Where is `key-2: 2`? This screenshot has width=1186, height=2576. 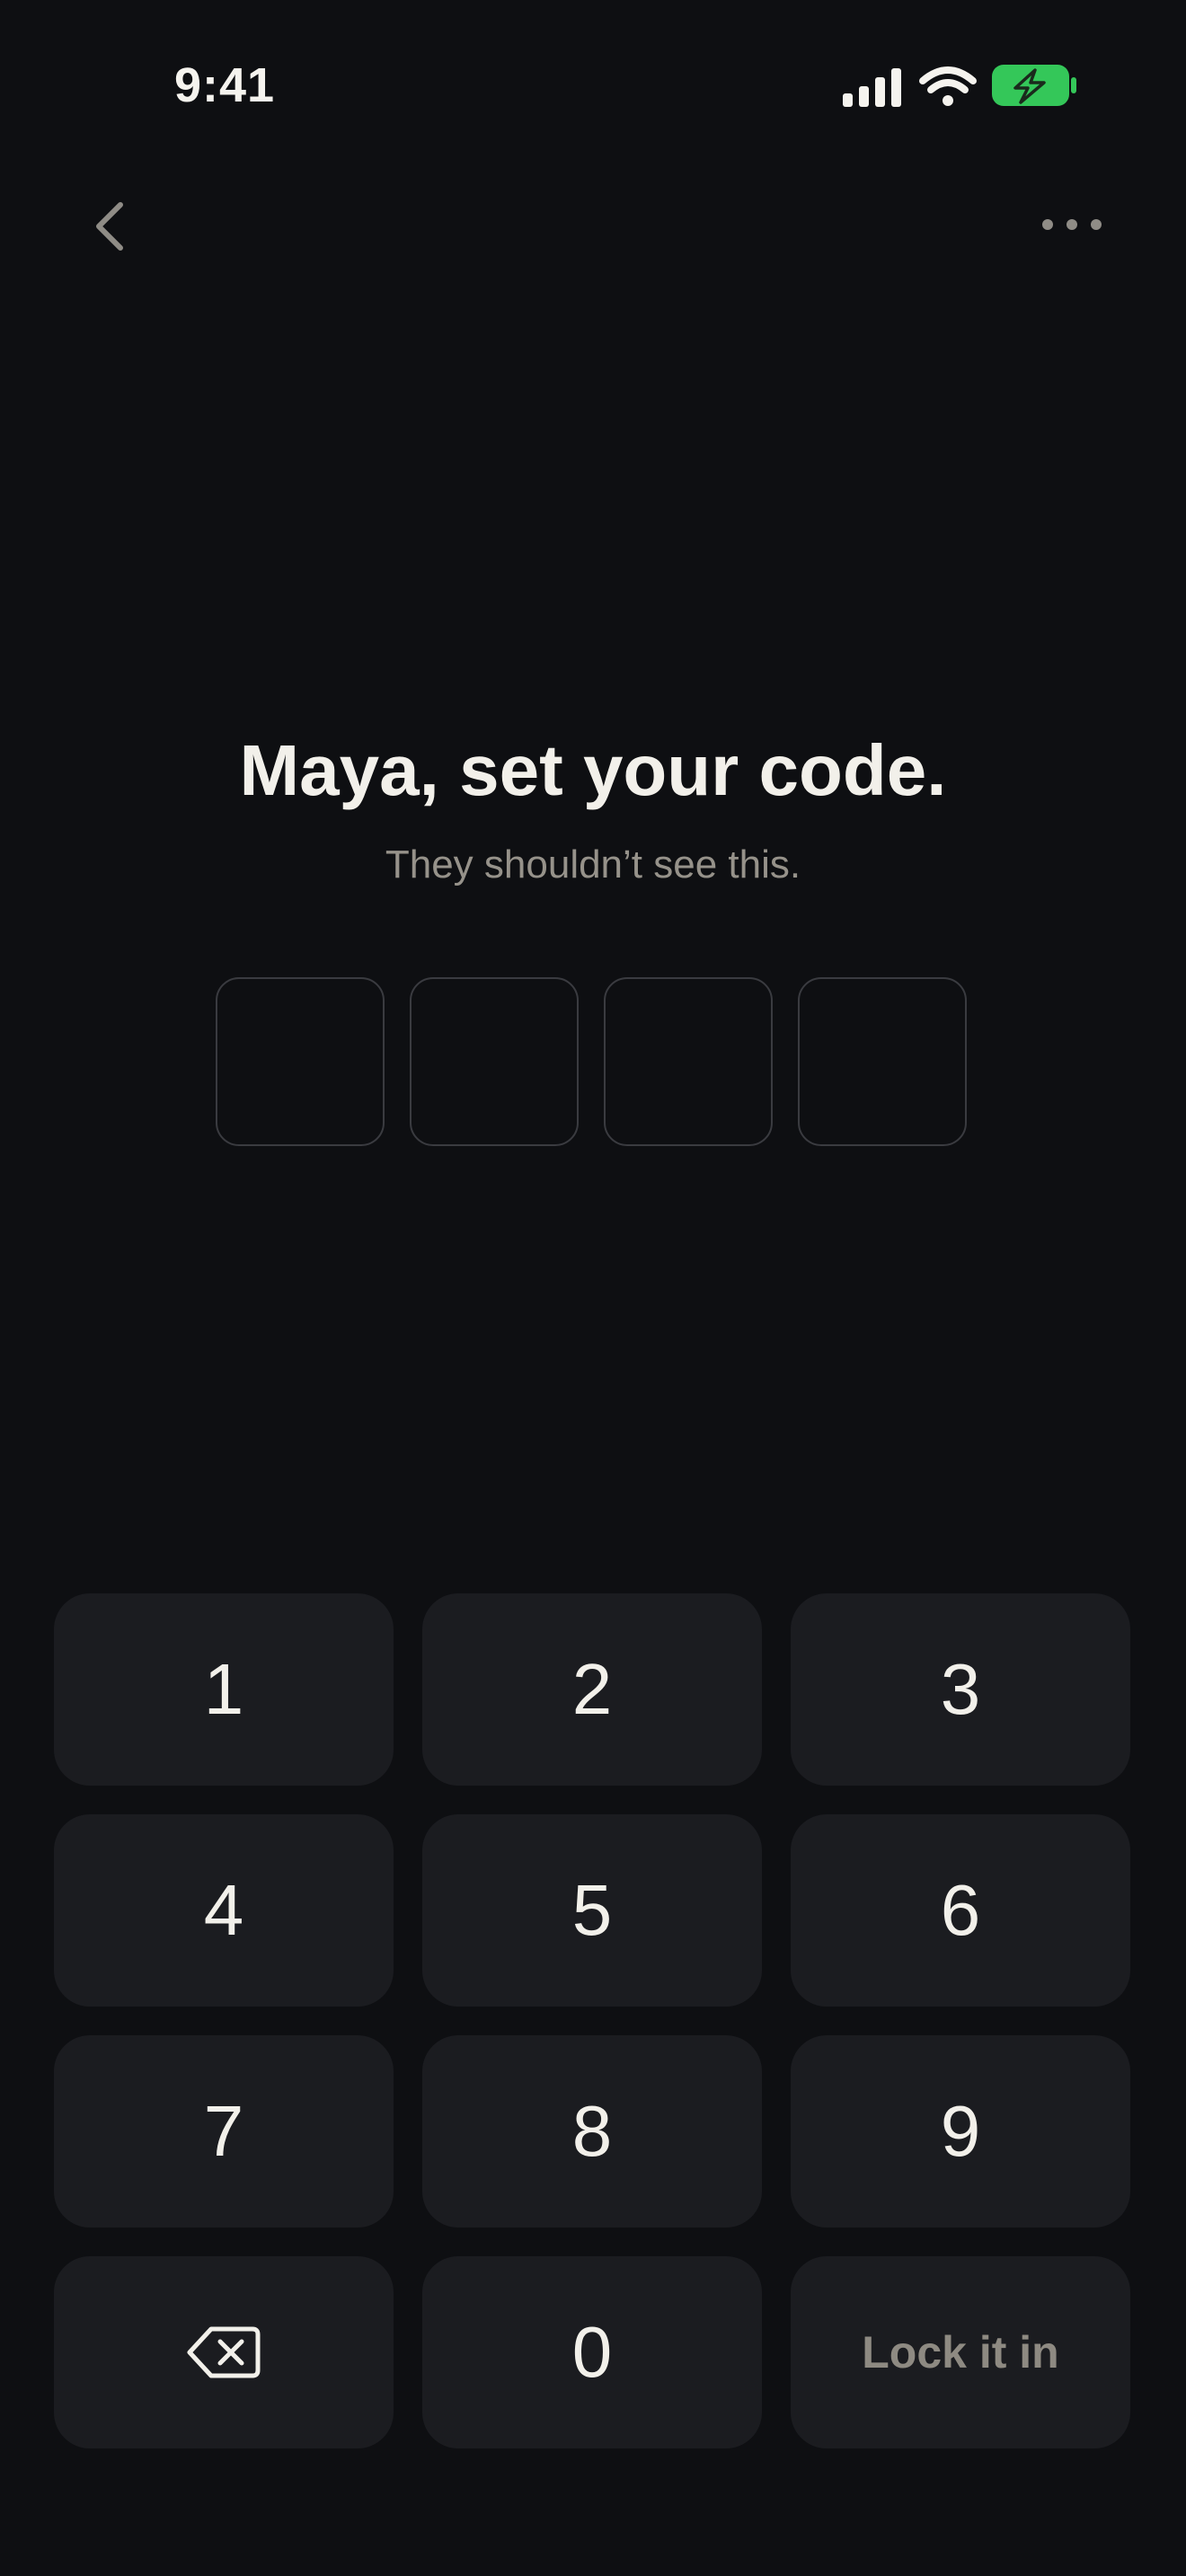 key-2: 2 is located at coordinates (592, 1689).